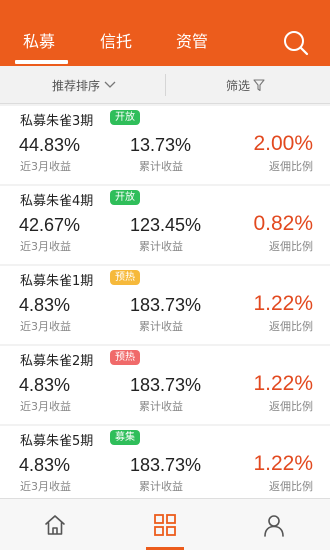  What do you see at coordinates (110, 84) in the screenshot?
I see `chevron-down-icon` at bounding box center [110, 84].